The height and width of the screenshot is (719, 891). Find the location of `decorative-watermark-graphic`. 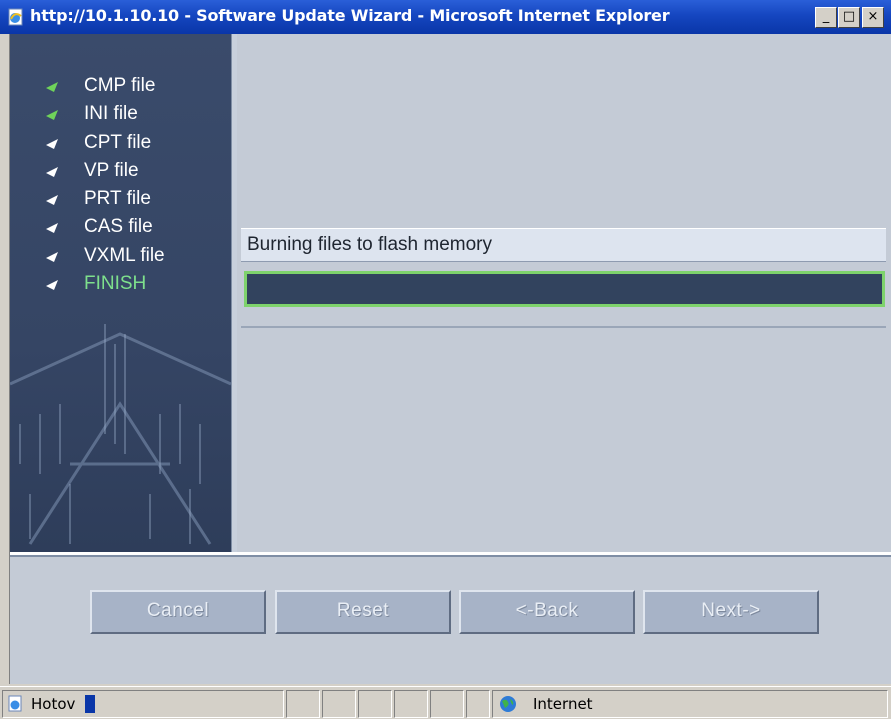

decorative-watermark-graphic is located at coordinates (120, 434).